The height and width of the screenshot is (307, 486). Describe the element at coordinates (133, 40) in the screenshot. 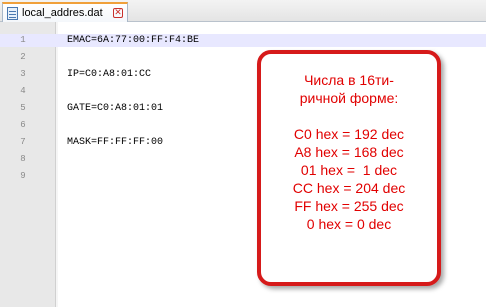

I see `line-text: EMAC=6A:77:00:FF:F4:BE` at that location.